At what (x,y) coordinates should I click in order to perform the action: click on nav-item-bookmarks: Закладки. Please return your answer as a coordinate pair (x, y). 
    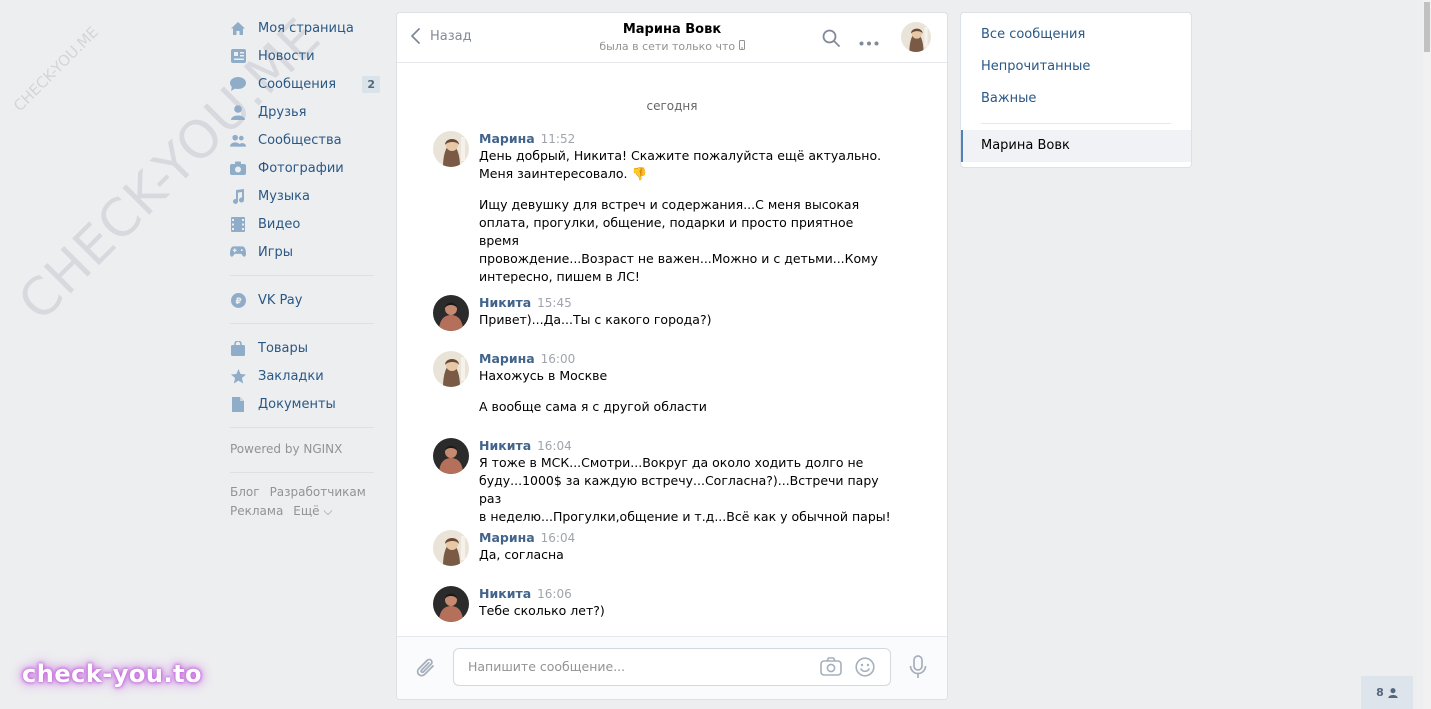
    Looking at the image, I should click on (305, 376).